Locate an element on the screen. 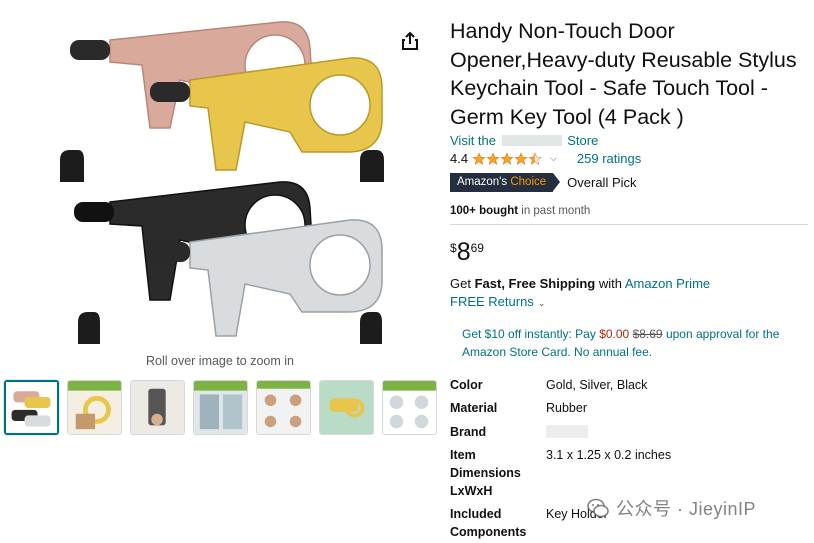 The image size is (814, 543). badge-label: Overall Pick is located at coordinates (602, 182).